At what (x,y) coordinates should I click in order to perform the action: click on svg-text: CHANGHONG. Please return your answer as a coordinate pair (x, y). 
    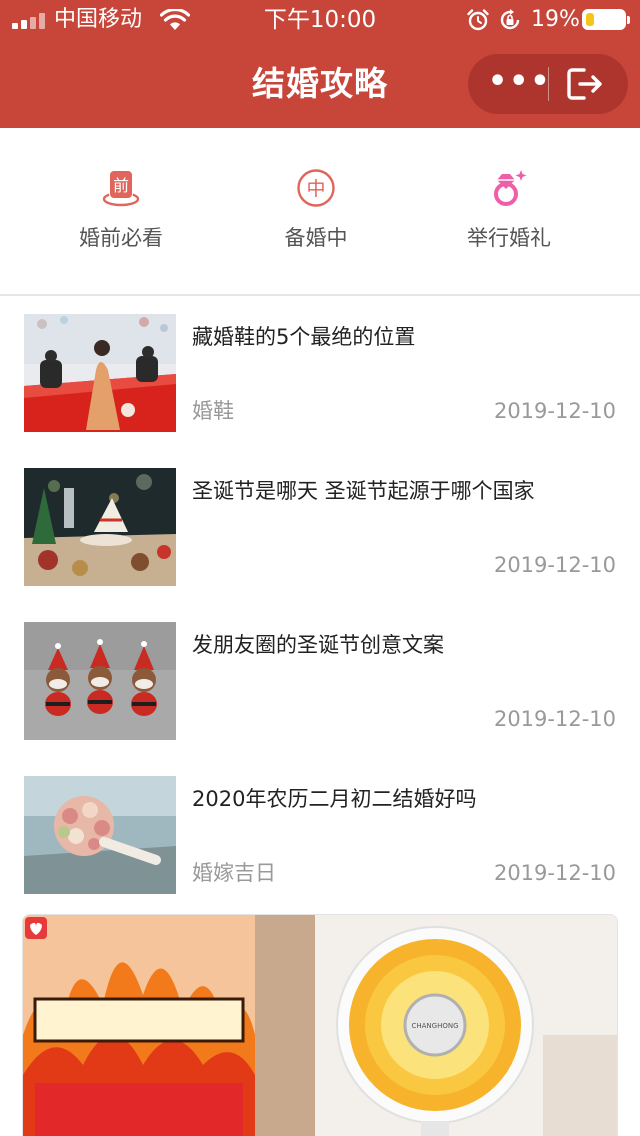
    Looking at the image, I should click on (434, 1026).